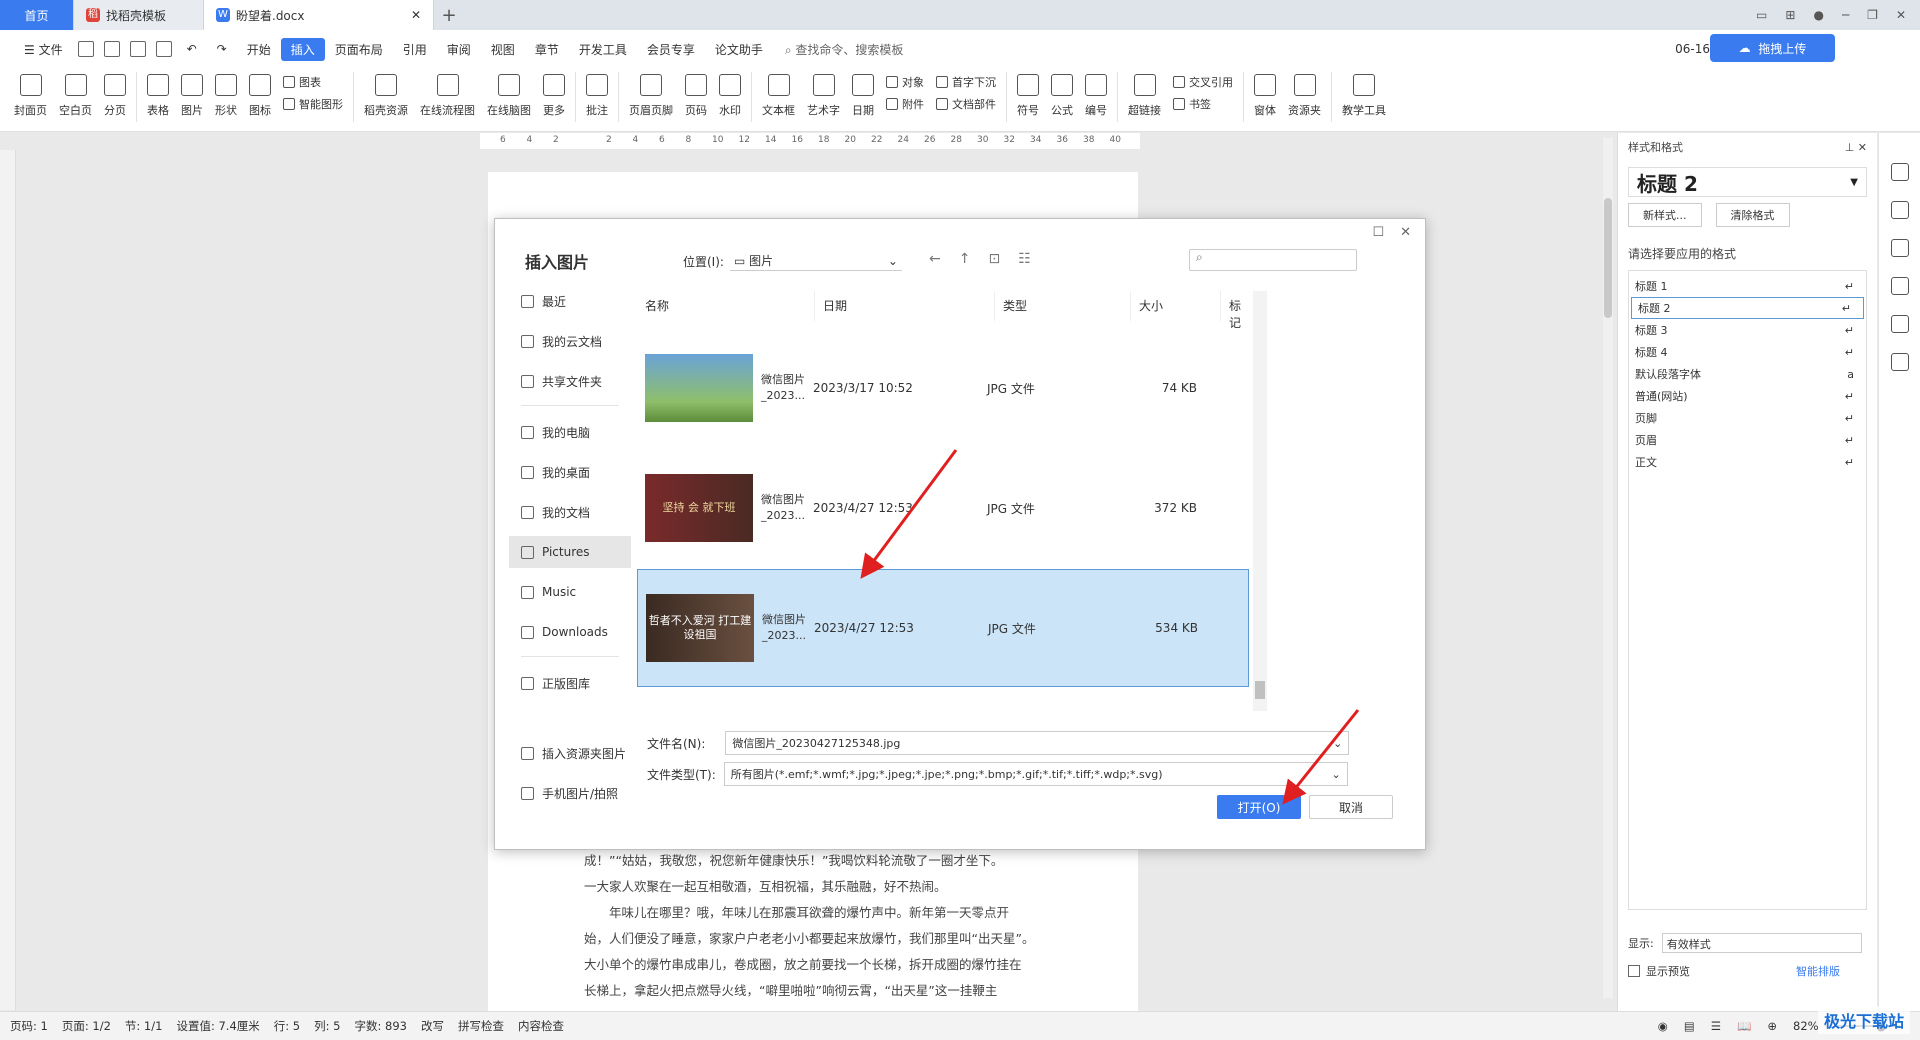 Image resolution: width=1920 pixels, height=1040 pixels. What do you see at coordinates (1747, 352) in the screenshot?
I see `style-item: 标题 4 ↵` at bounding box center [1747, 352].